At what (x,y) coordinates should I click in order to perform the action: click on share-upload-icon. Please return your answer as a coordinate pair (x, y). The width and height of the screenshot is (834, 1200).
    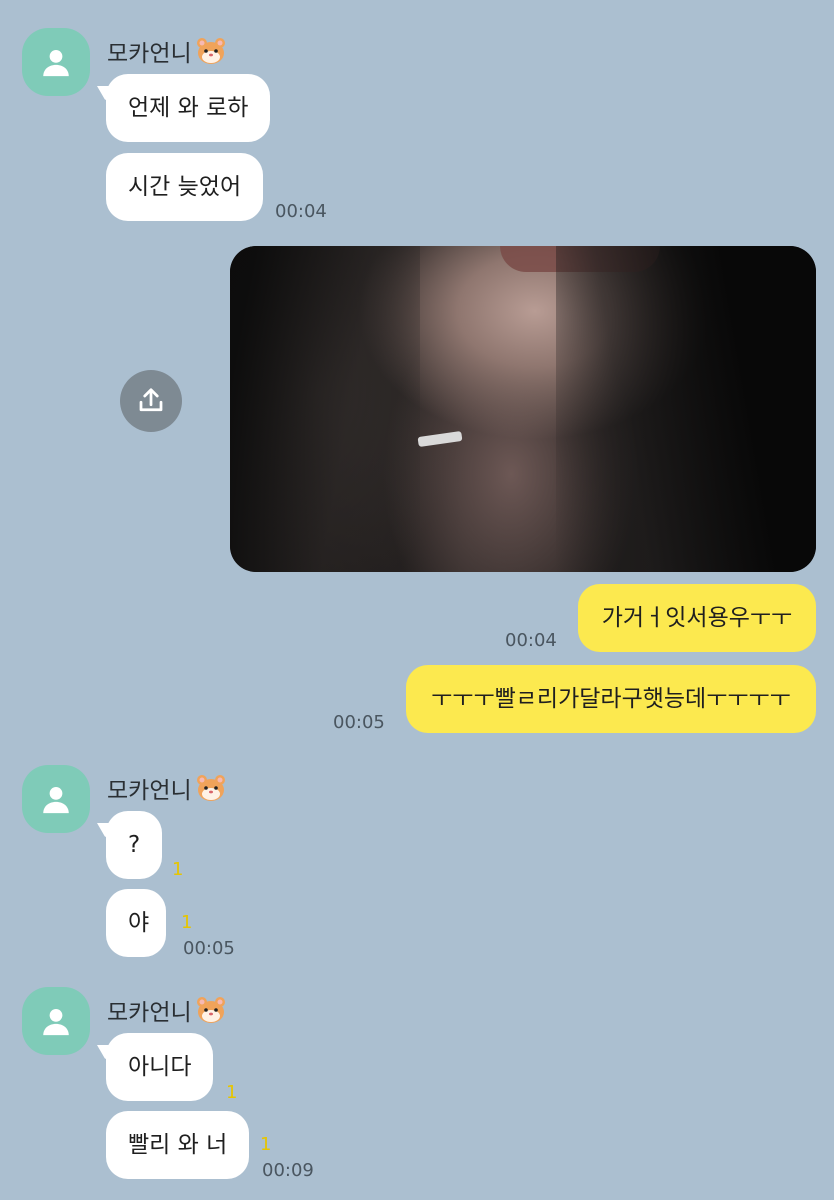
    Looking at the image, I should click on (151, 400).